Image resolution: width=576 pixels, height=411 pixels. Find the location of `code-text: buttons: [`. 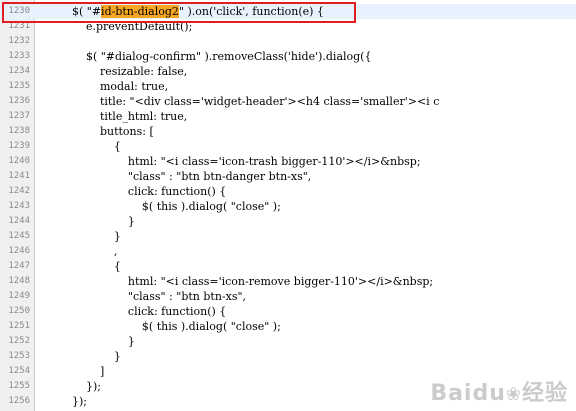

code-text: buttons: [ is located at coordinates (99, 131).